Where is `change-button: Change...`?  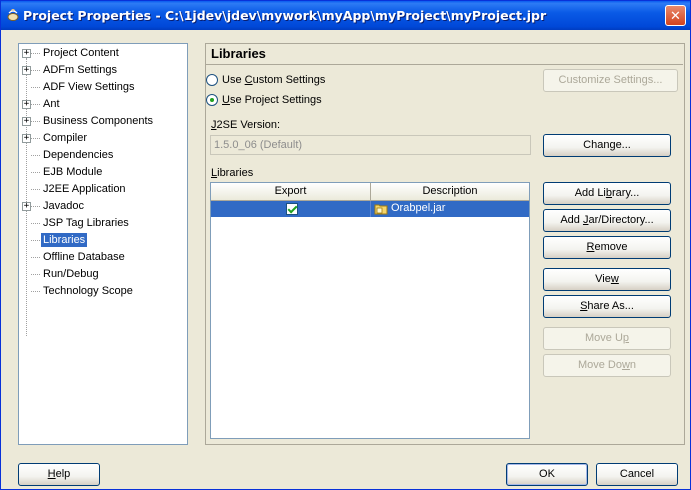 change-button: Change... is located at coordinates (607, 145).